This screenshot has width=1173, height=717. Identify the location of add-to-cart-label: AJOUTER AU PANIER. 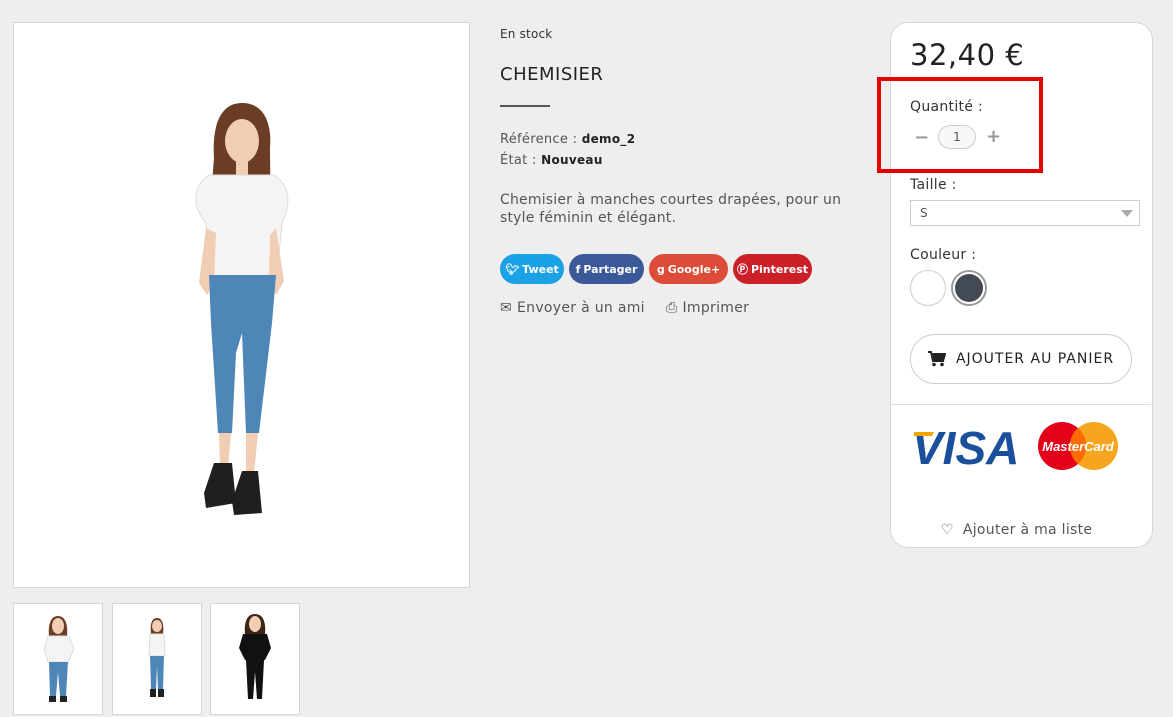
(1035, 359).